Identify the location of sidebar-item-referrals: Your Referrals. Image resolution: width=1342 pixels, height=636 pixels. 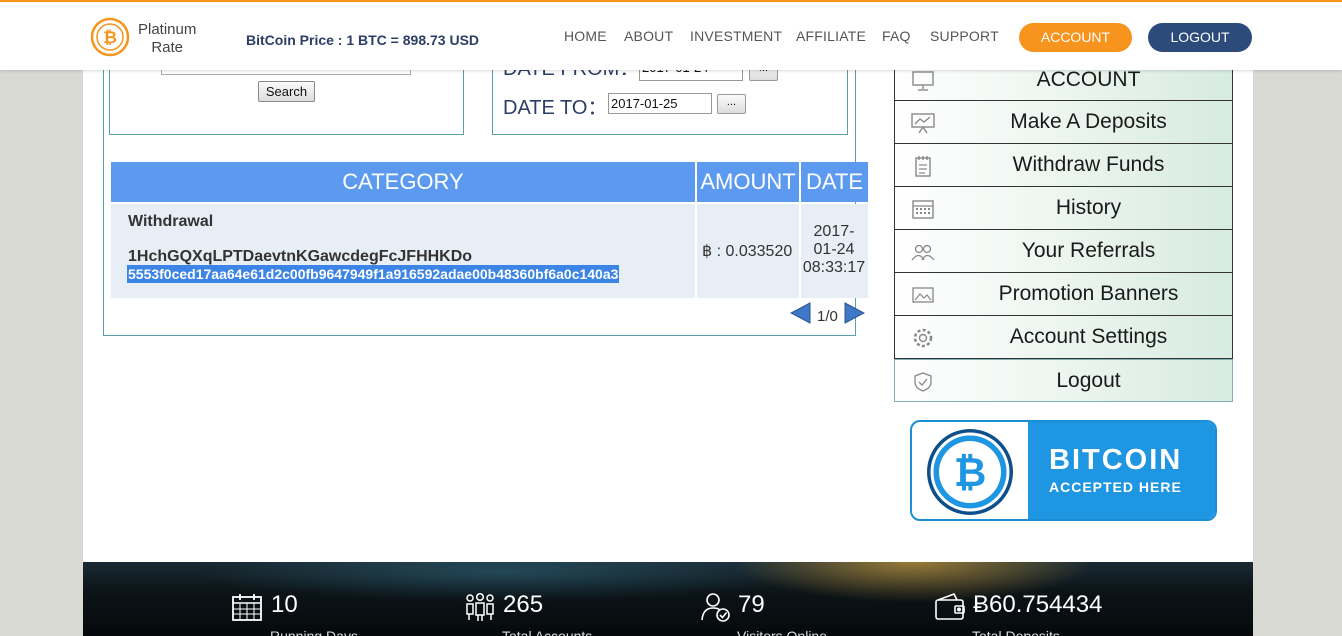
(1063, 251).